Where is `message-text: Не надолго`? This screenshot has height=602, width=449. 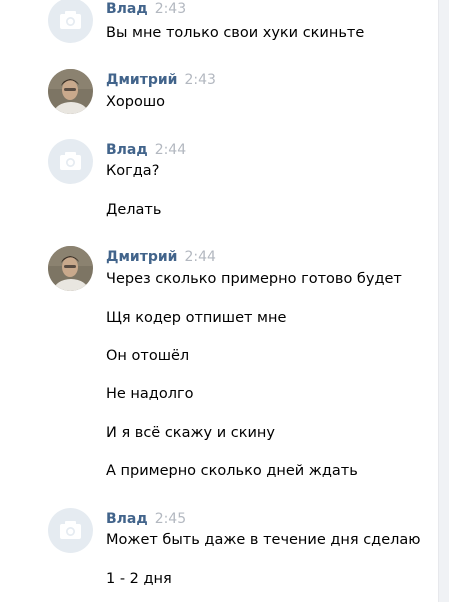 message-text: Не надолго is located at coordinates (150, 394).